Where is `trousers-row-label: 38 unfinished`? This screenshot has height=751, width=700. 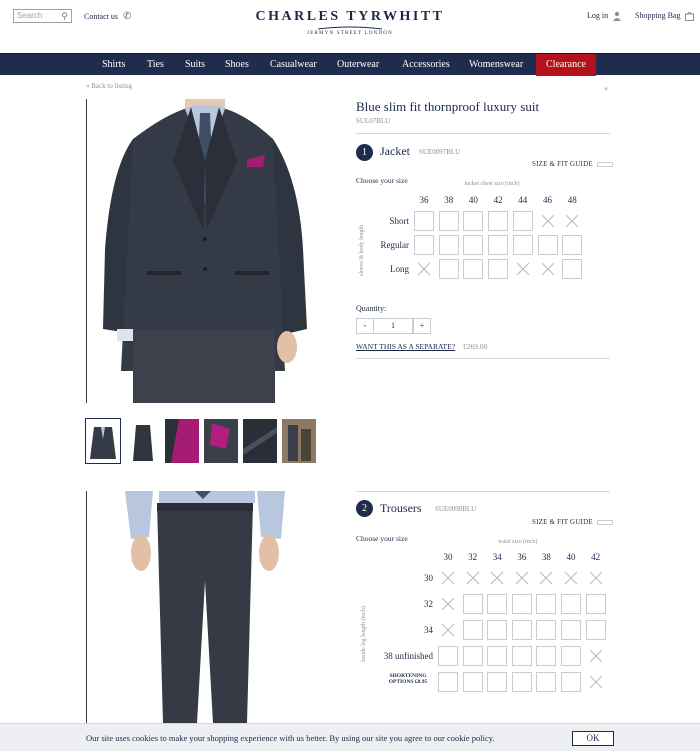
trousers-row-label: 38 unfinished is located at coordinates (408, 656).